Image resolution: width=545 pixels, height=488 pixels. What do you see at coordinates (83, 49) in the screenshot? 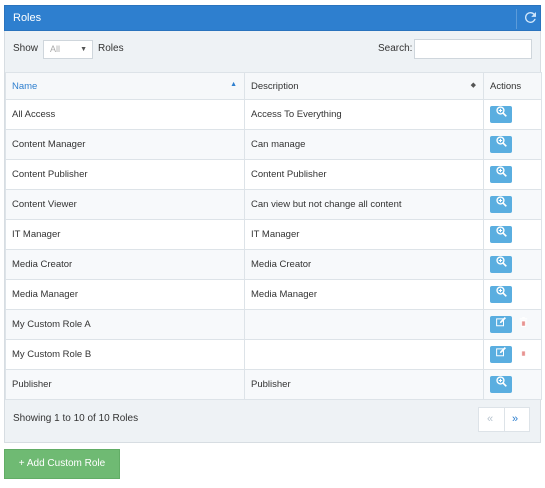
I see `chevron-down-icon: ▼` at bounding box center [83, 49].